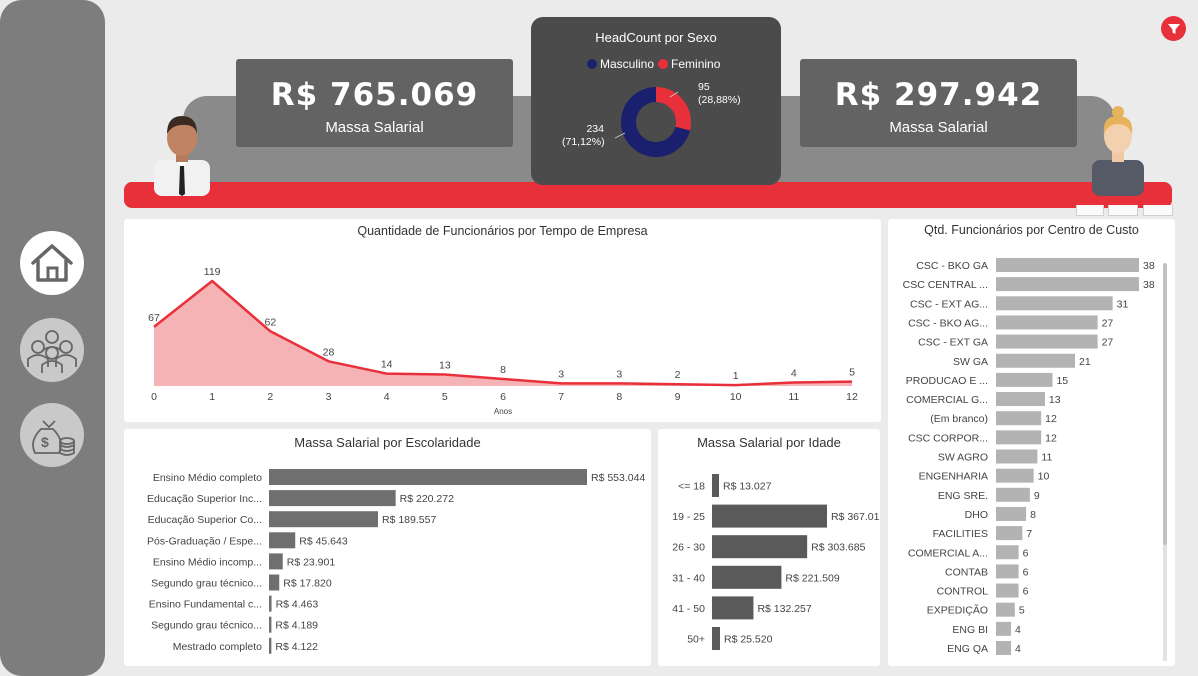  I want to click on scrollbar-thumb, so click(1165, 404).